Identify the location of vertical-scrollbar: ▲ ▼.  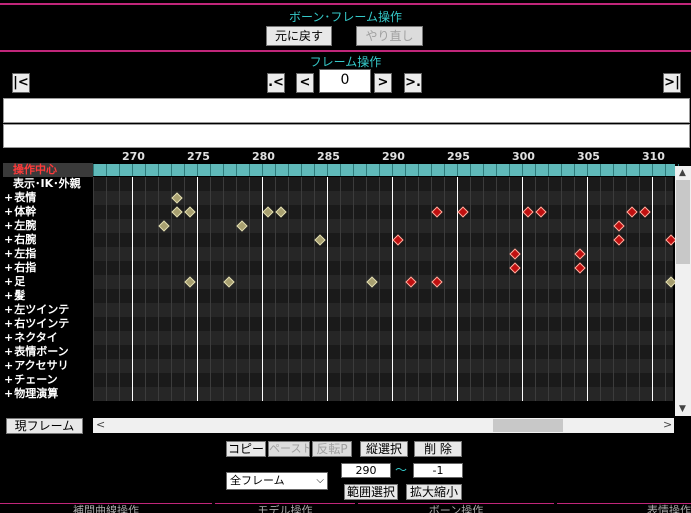
(683, 291).